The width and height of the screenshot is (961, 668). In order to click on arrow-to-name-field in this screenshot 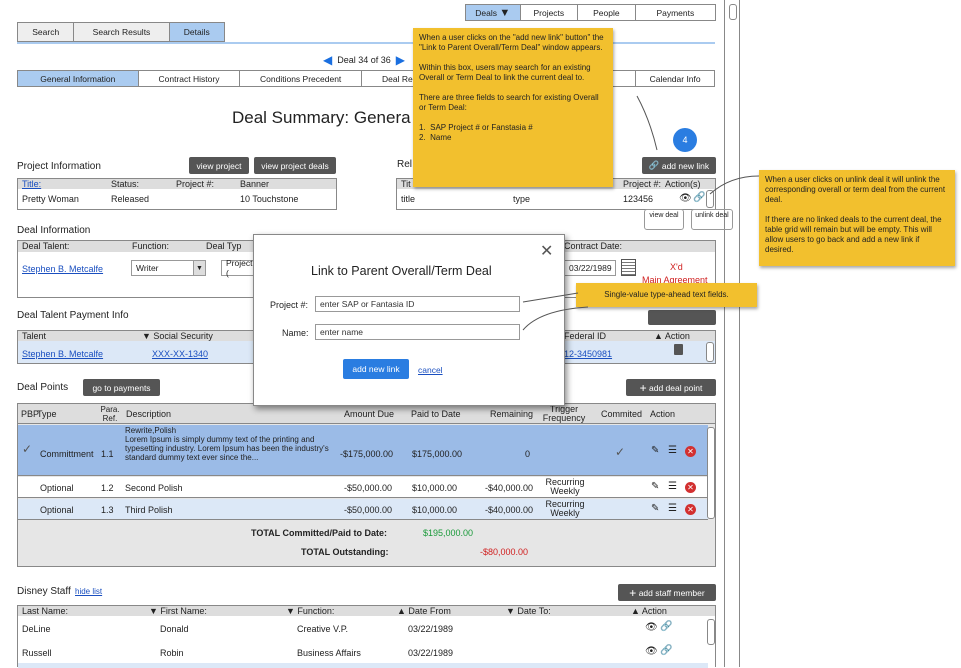, I will do `click(555, 318)`.